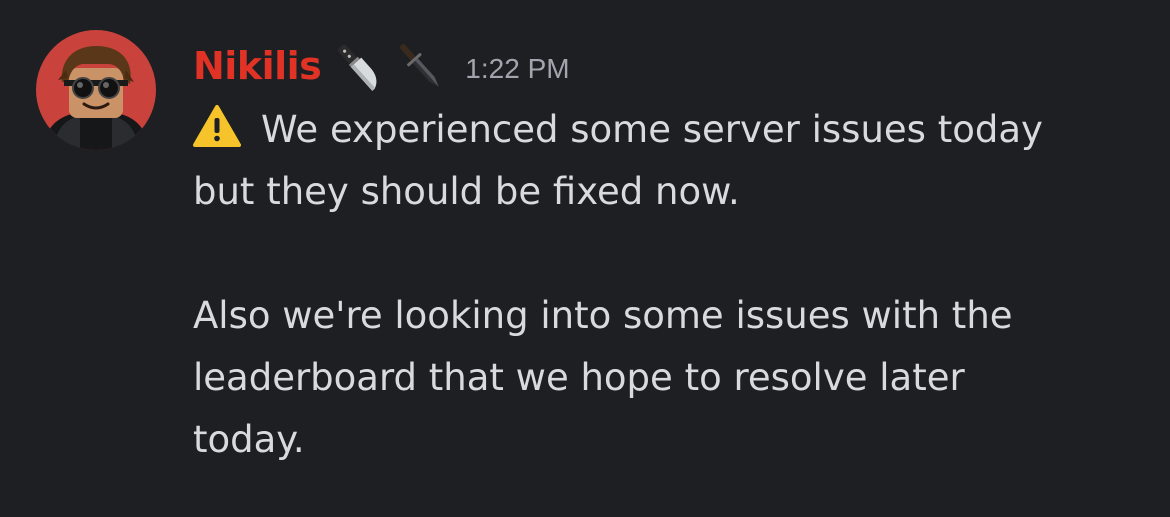 The width and height of the screenshot is (1170, 517). I want to click on username: Nikilis, so click(257, 66).